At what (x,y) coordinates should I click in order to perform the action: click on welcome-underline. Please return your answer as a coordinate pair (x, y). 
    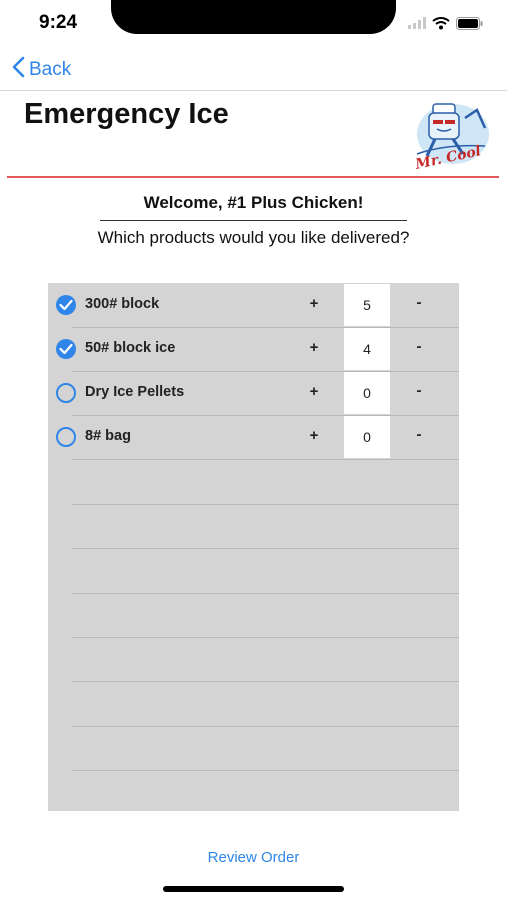
    Looking at the image, I should click on (253, 220).